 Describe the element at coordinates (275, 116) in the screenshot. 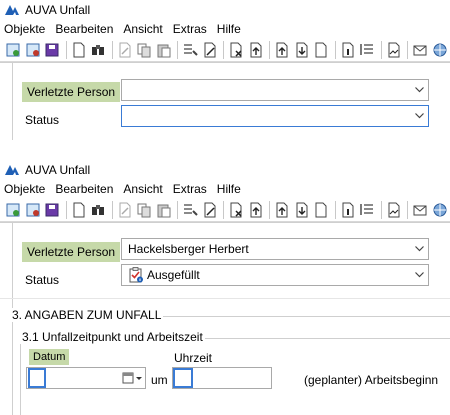

I see `status-combo` at that location.